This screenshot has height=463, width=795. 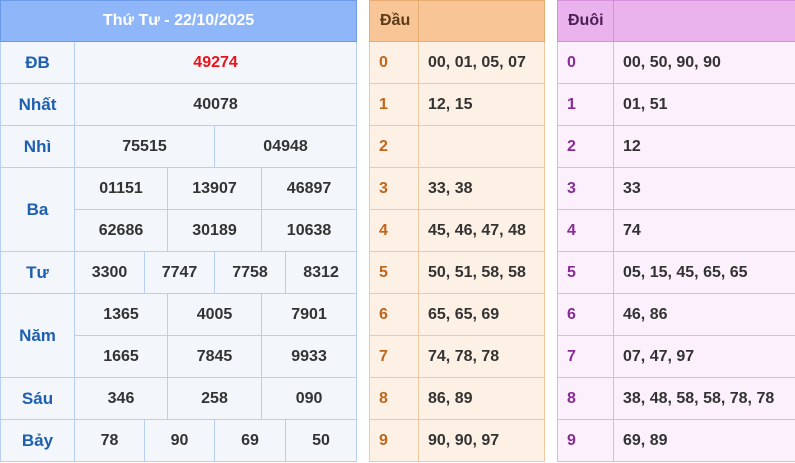 What do you see at coordinates (250, 440) in the screenshot?
I see `seventh-prize-value: 69` at bounding box center [250, 440].